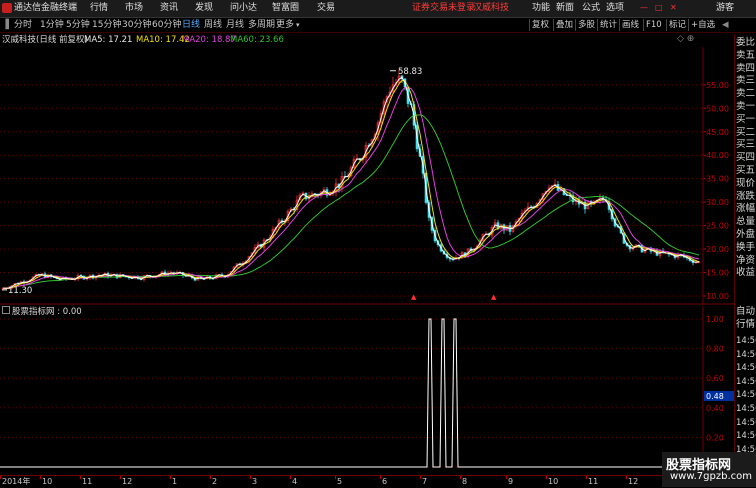 This screenshot has height=488, width=756. I want to click on date-tick-label: 7, so click(425, 481).